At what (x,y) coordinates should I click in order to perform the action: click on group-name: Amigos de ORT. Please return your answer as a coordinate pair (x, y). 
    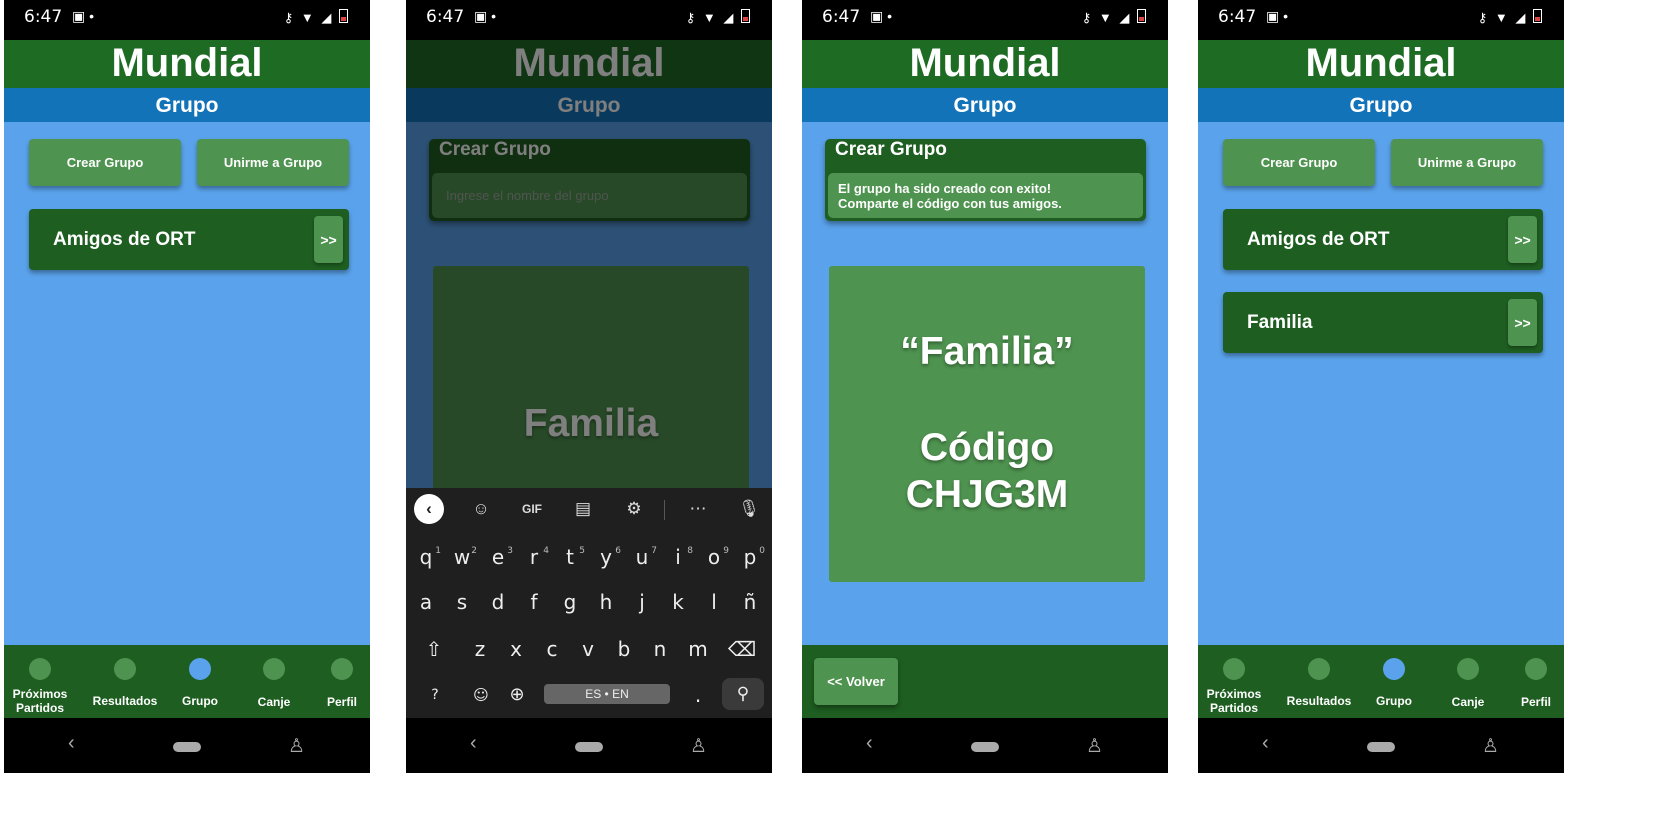
    Looking at the image, I should click on (124, 239).